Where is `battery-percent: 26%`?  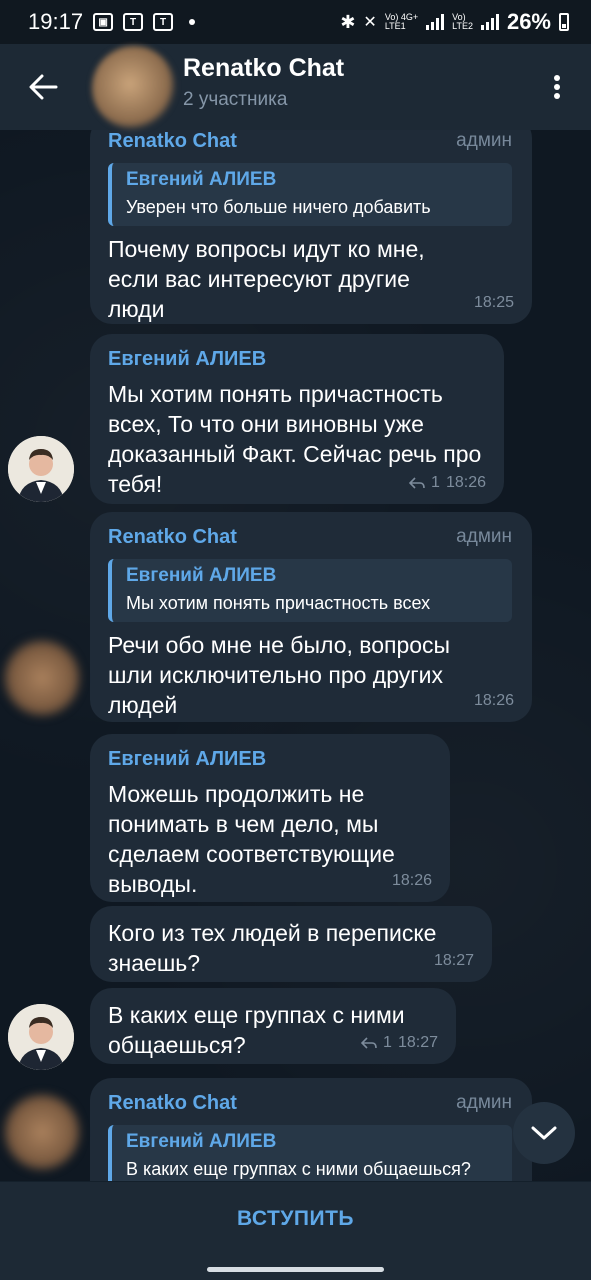 battery-percent: 26% is located at coordinates (528, 21).